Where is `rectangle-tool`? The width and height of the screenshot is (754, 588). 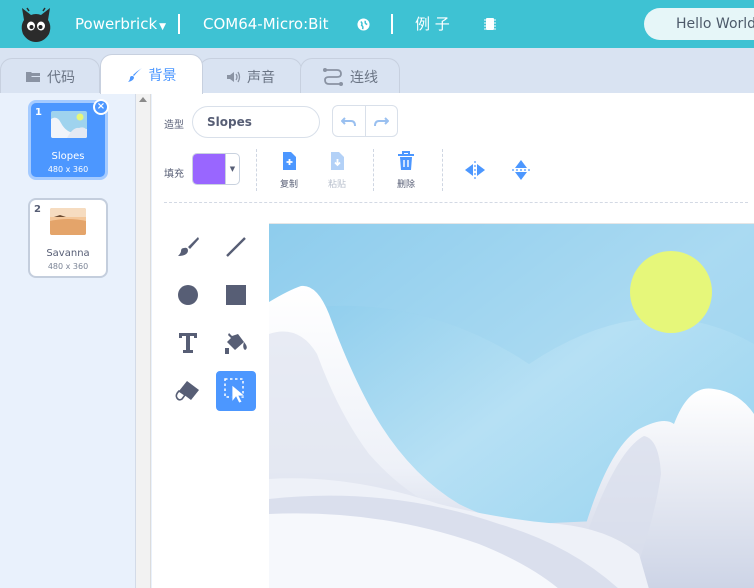 rectangle-tool is located at coordinates (236, 295).